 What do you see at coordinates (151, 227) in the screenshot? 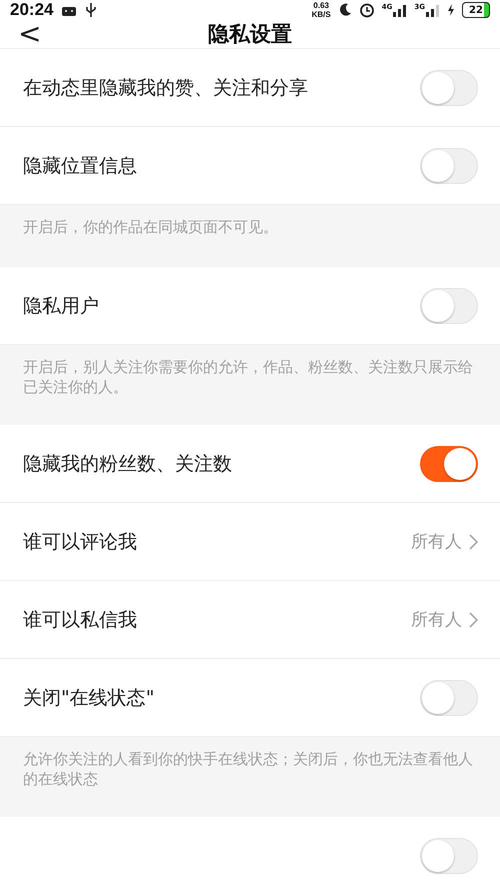
I see `setting-description: 开启后，你的作品在同城页面不可见。` at bounding box center [151, 227].